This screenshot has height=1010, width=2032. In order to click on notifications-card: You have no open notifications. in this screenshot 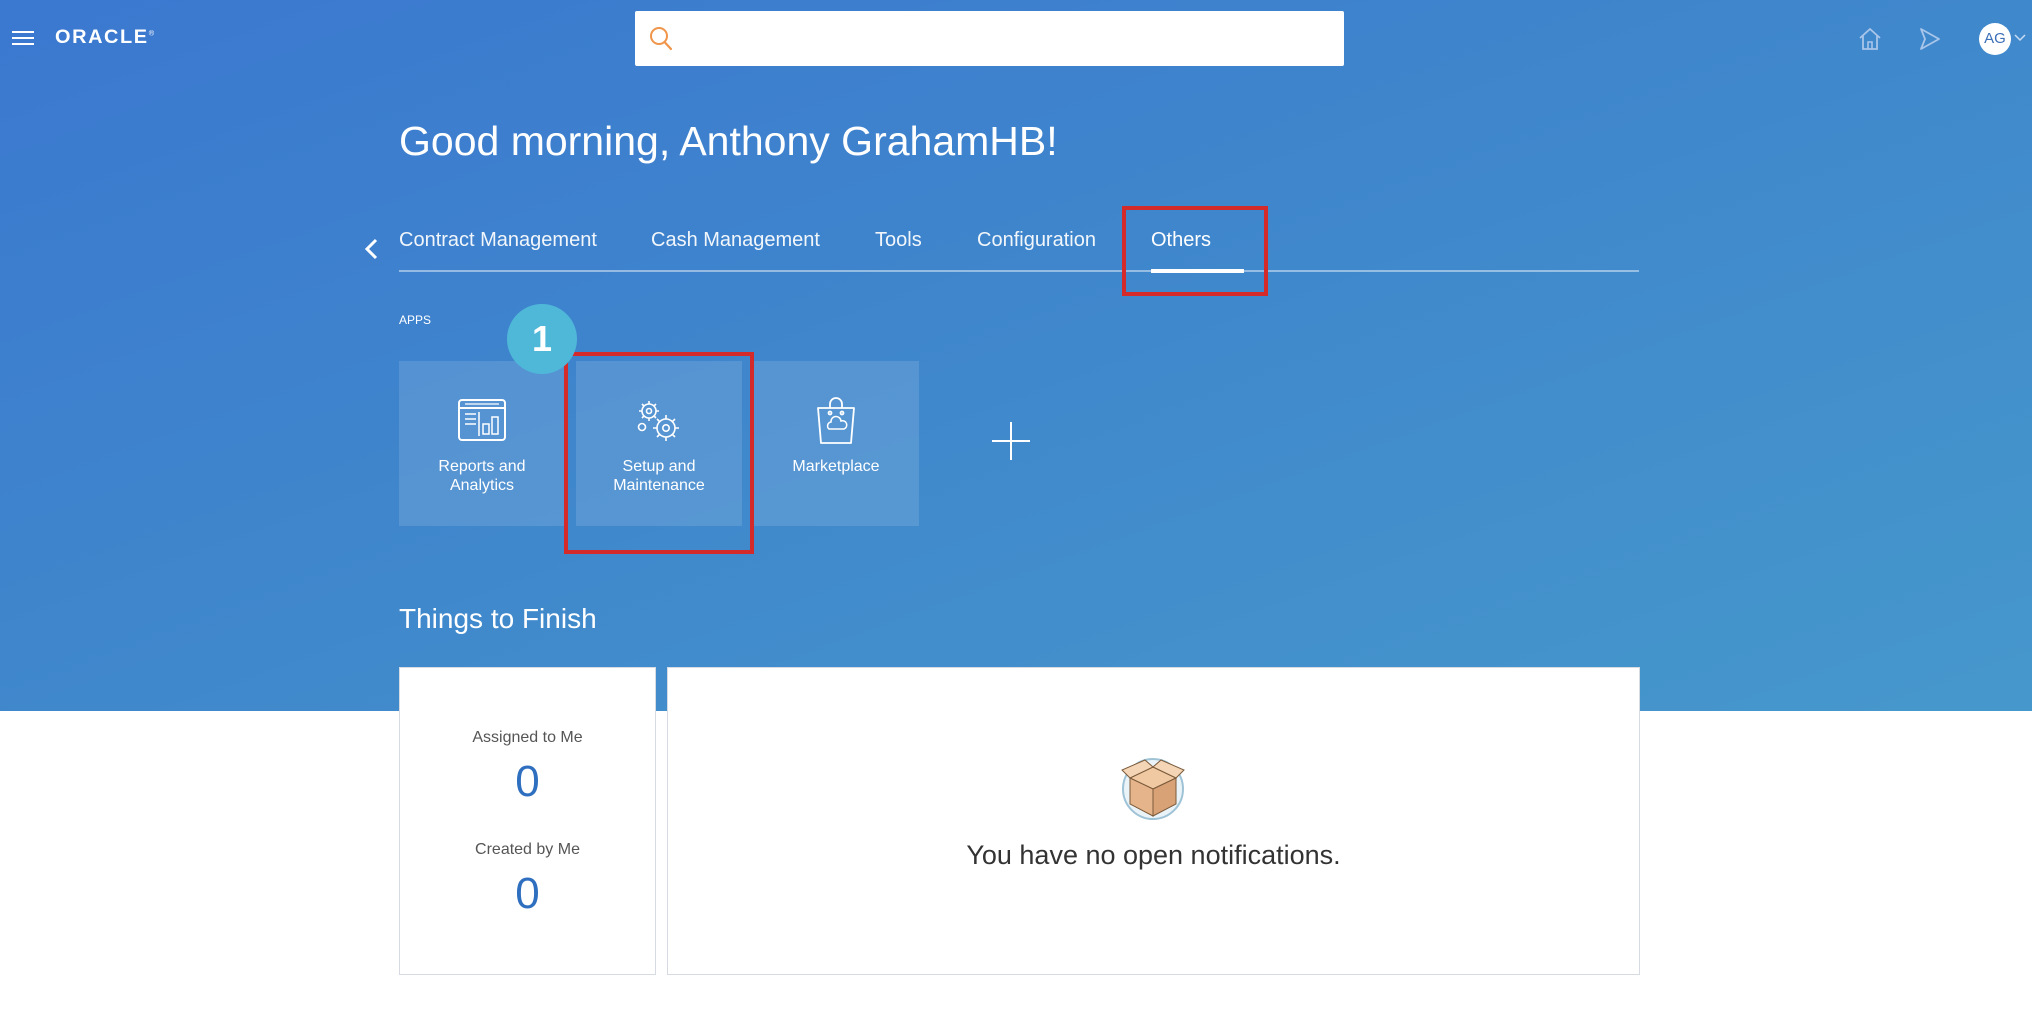, I will do `click(1153, 821)`.